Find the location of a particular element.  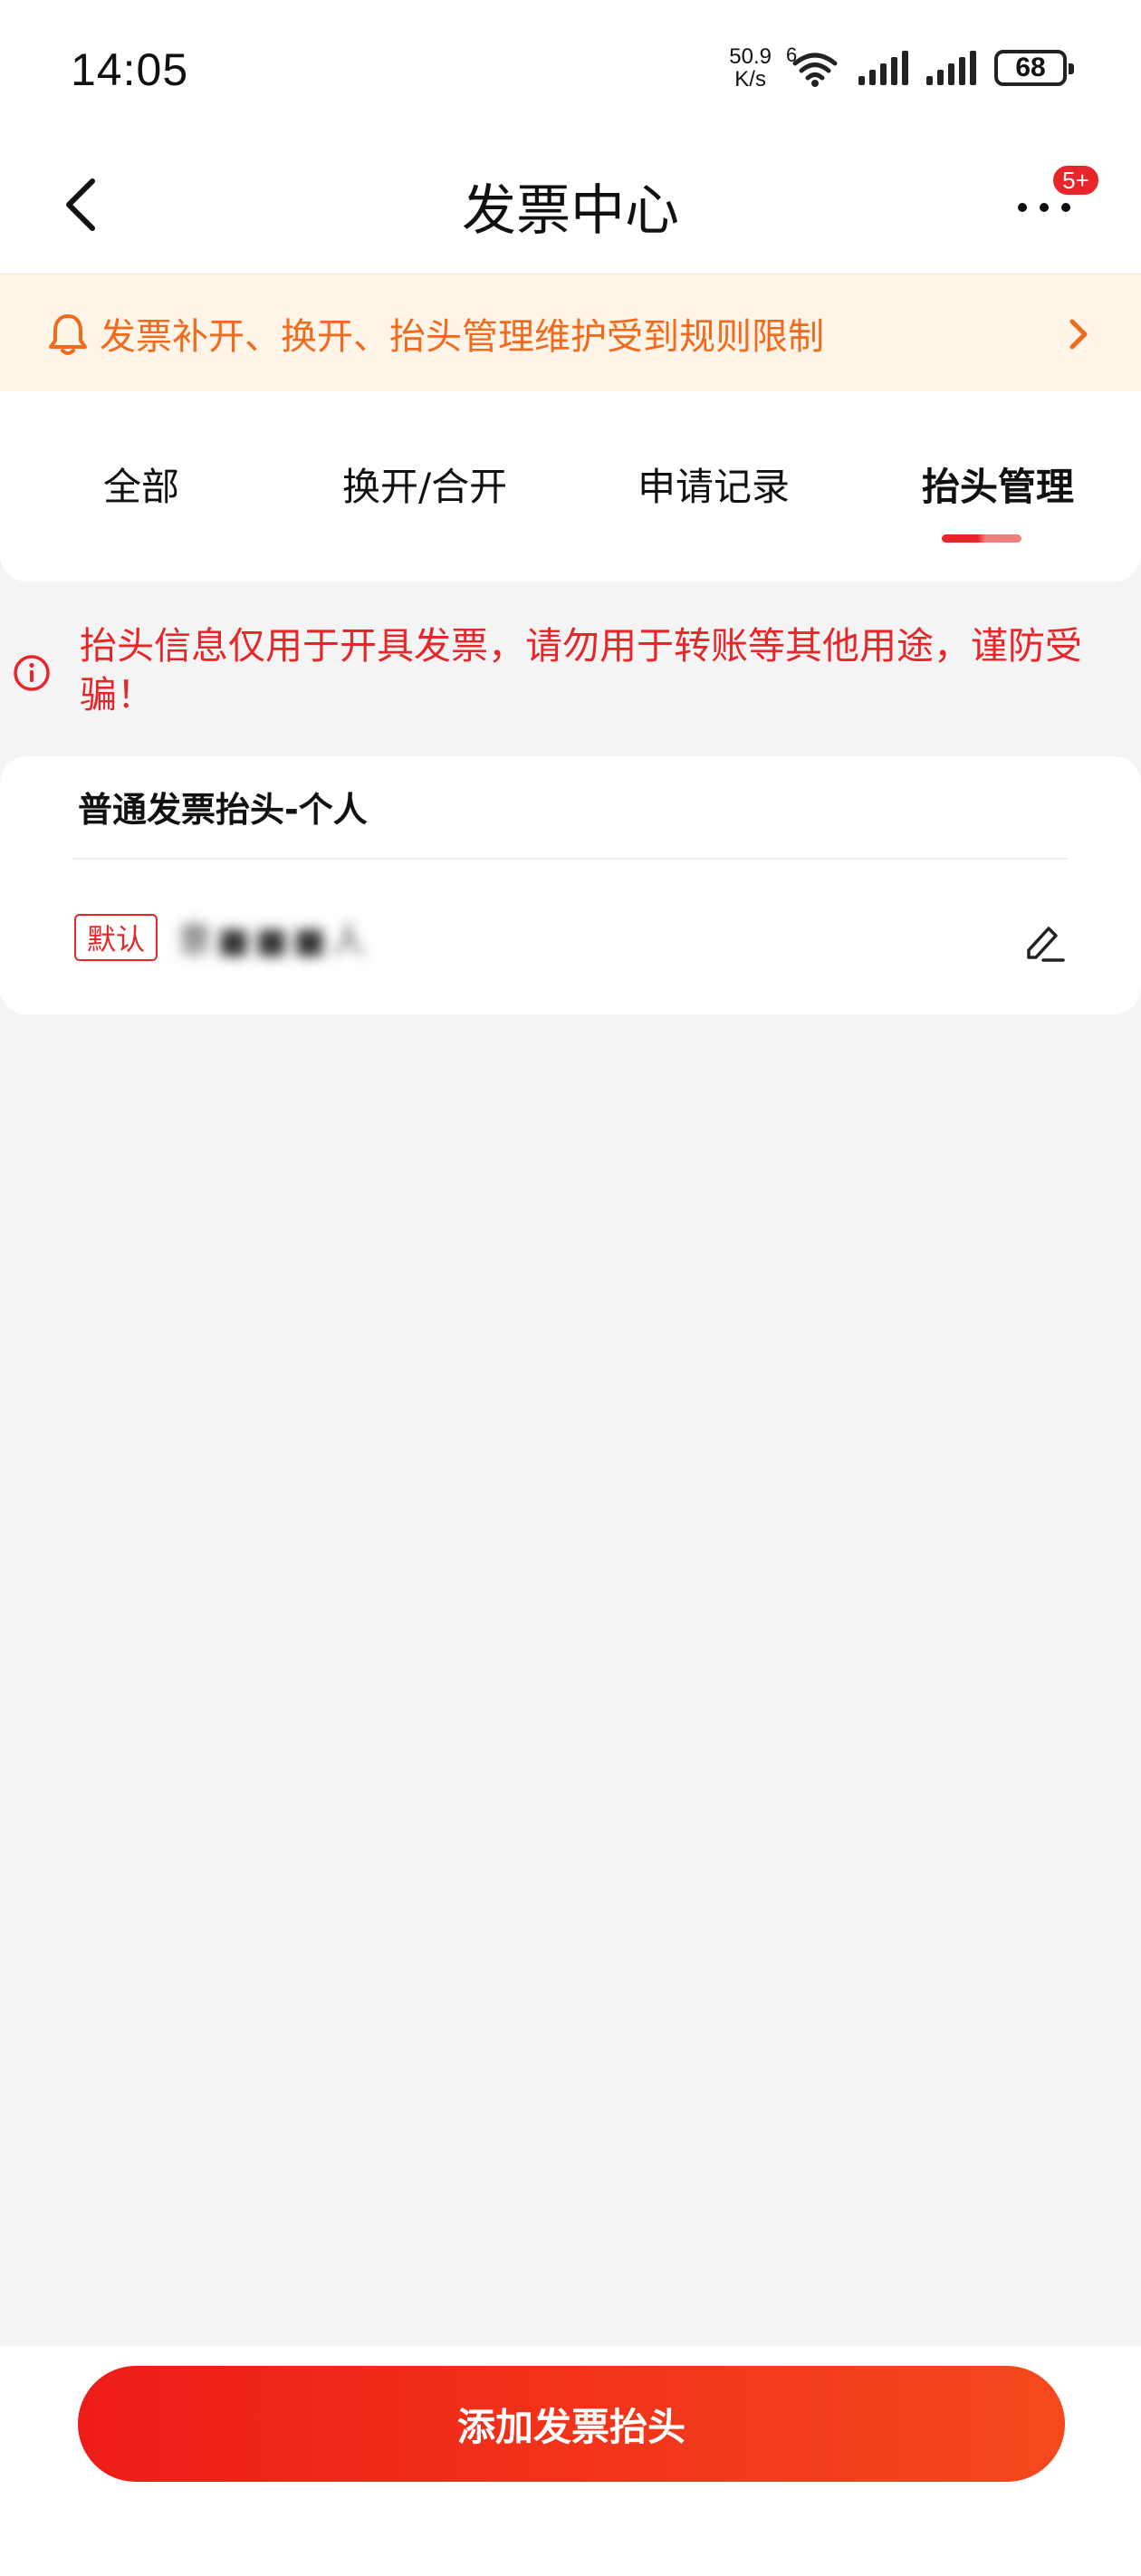

rules-notice-banner: 发票补开、换开、抬头管理维护受到规则限制 is located at coordinates (570, 332).